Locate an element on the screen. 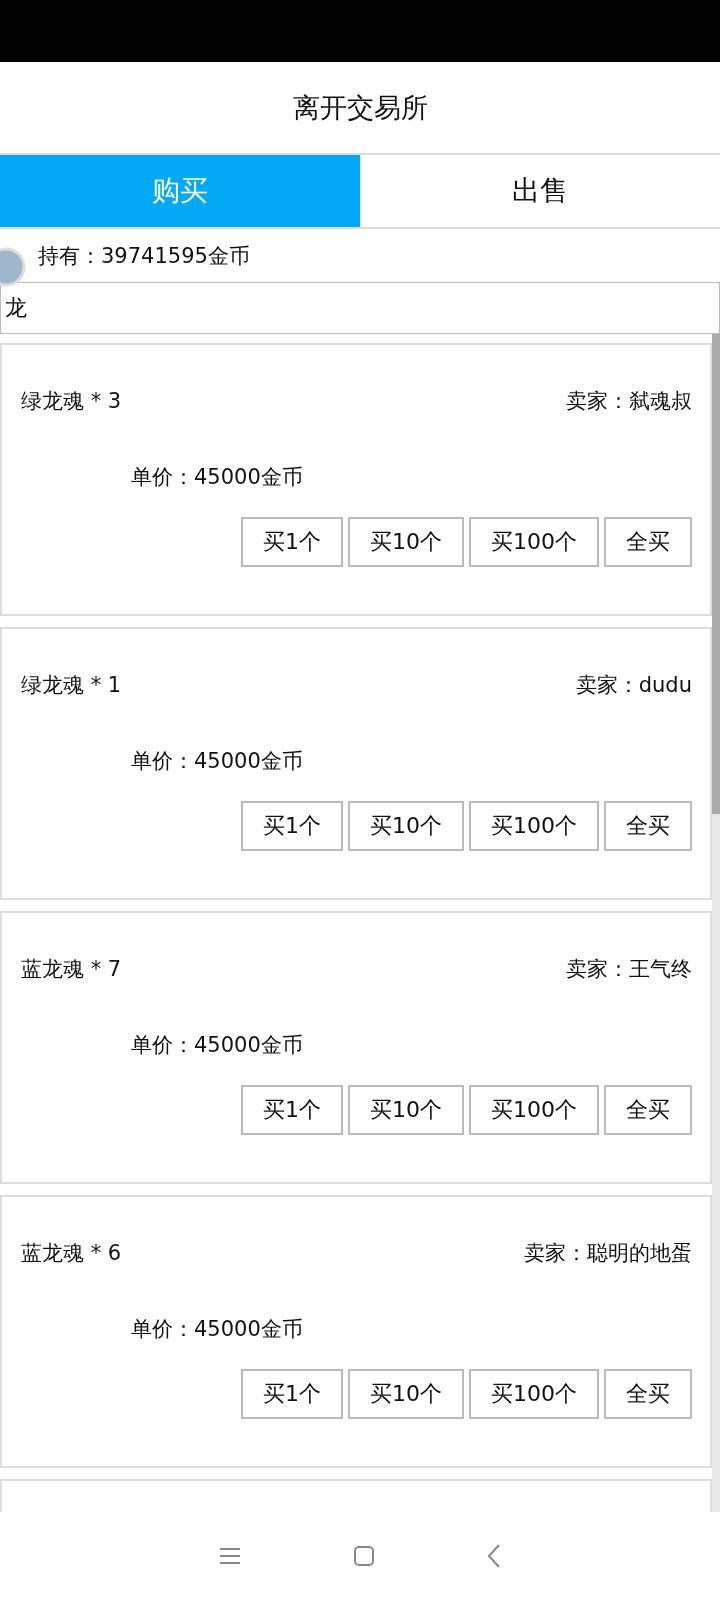 The height and width of the screenshot is (1600, 720). item-name: 绿龙魂 * 3 is located at coordinates (71, 401).